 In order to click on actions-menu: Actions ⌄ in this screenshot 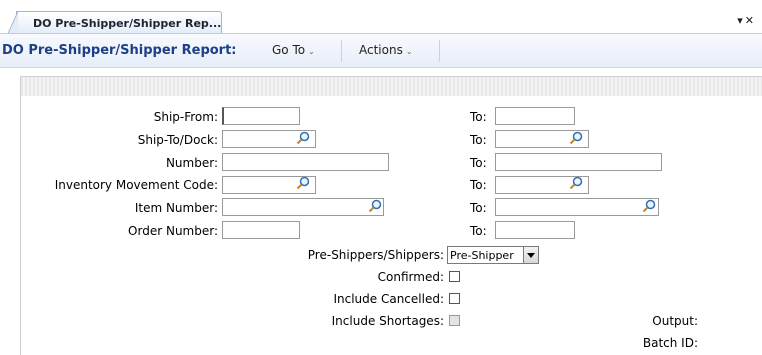, I will do `click(386, 50)`.